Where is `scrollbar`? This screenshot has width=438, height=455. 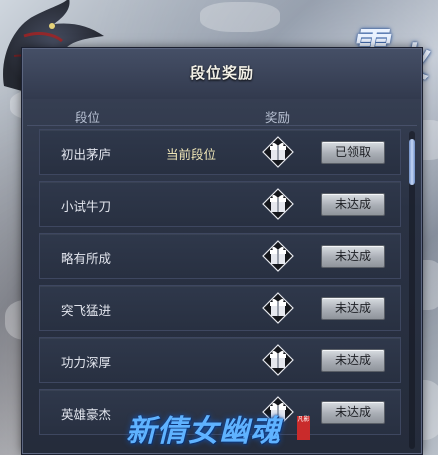 scrollbar is located at coordinates (412, 290).